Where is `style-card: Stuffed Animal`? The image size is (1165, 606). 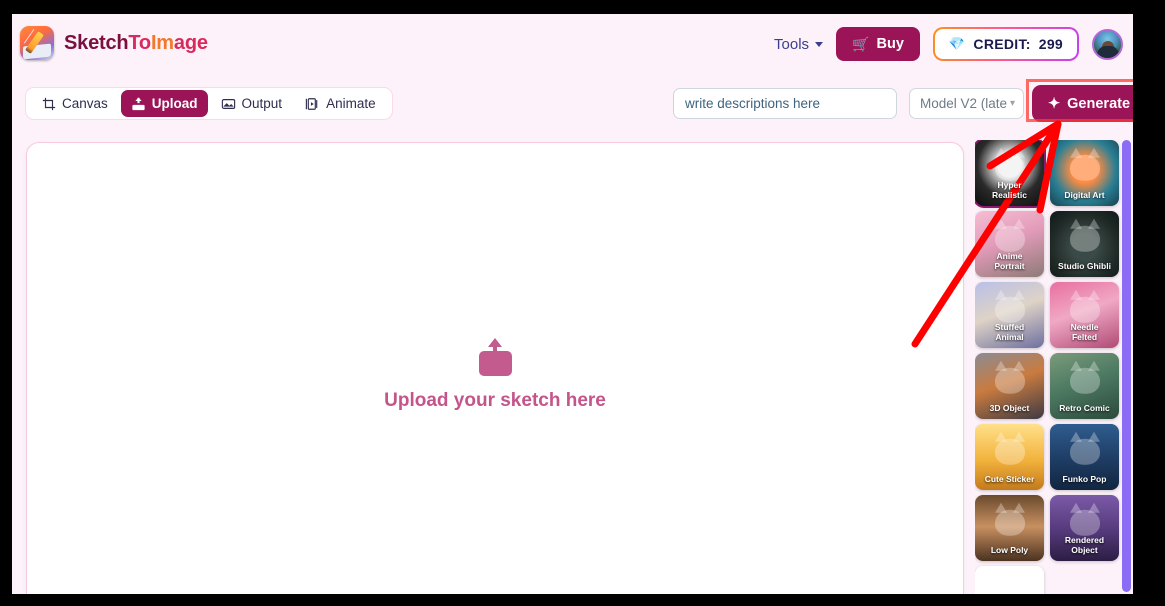 style-card: Stuffed Animal is located at coordinates (1009, 315).